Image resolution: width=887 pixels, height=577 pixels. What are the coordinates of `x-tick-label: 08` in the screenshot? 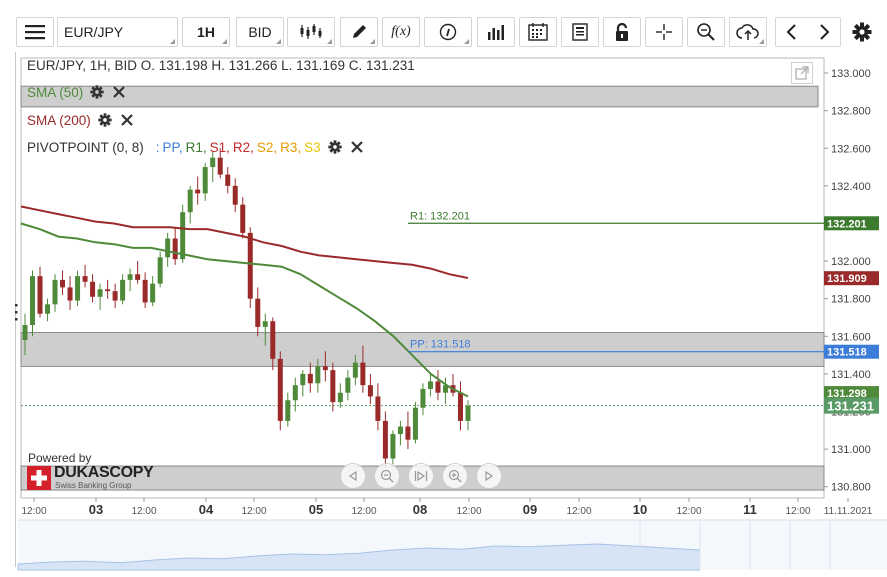 It's located at (420, 509).